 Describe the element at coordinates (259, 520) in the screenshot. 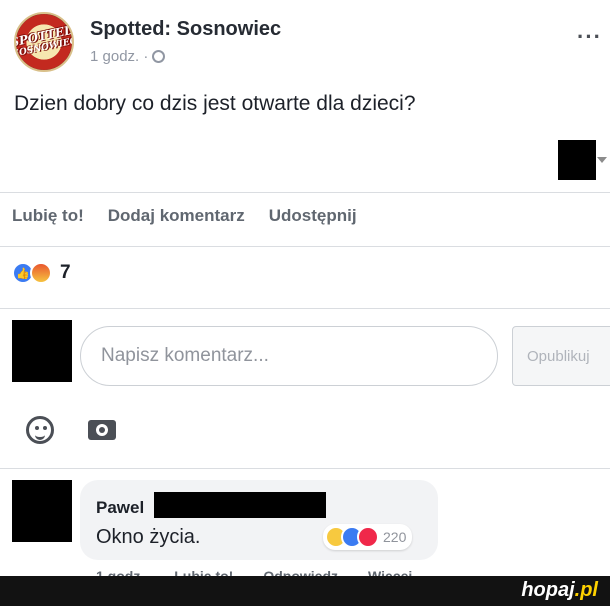

I see `comment-bubble: Pawel Okno życia. 220` at that location.